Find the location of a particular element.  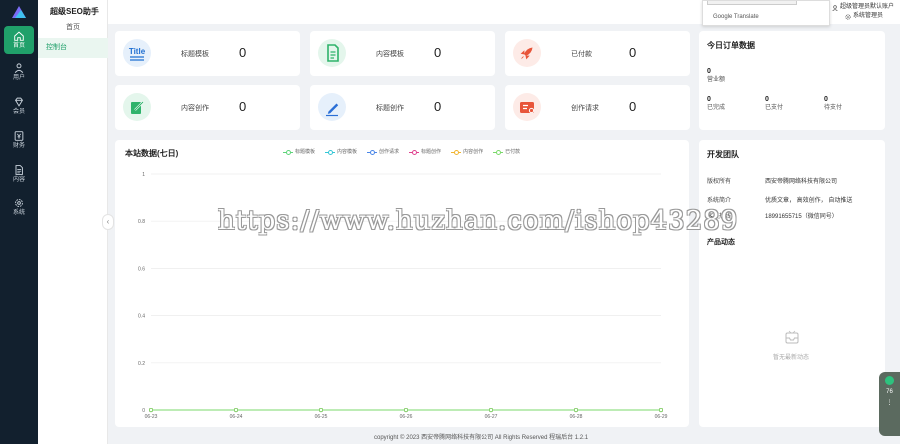

rail-item-2: 会员 is located at coordinates (19, 106).